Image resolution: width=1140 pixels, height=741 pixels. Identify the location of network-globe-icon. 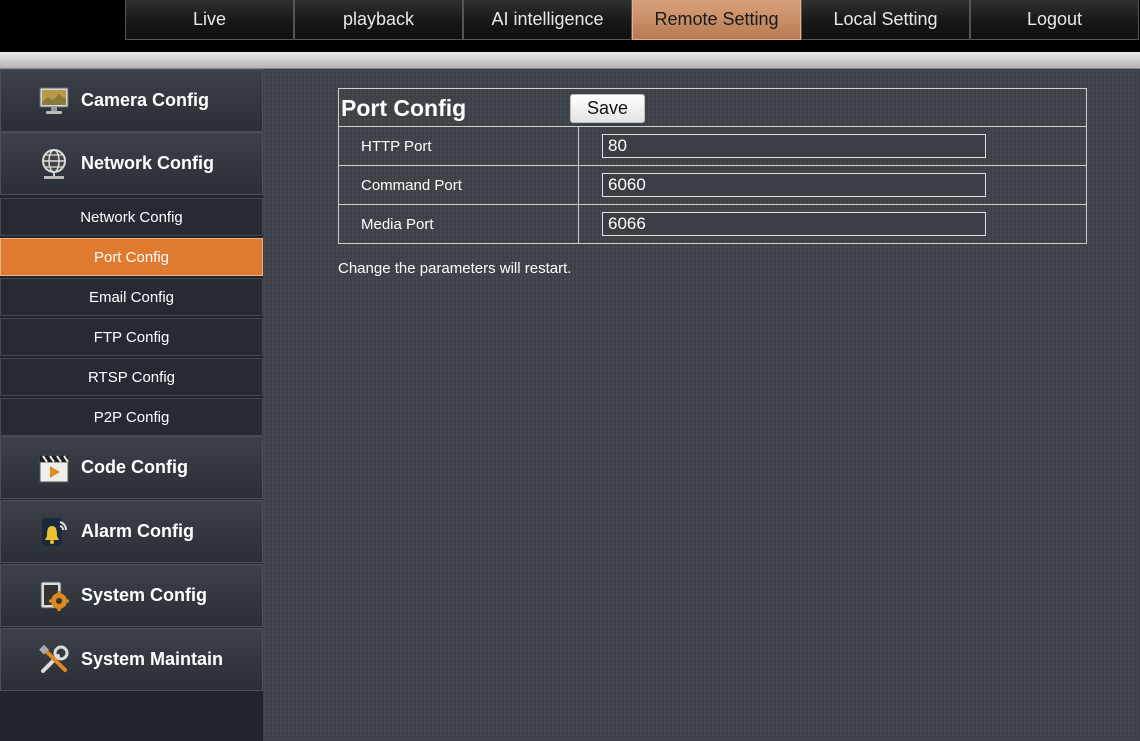
(54, 164).